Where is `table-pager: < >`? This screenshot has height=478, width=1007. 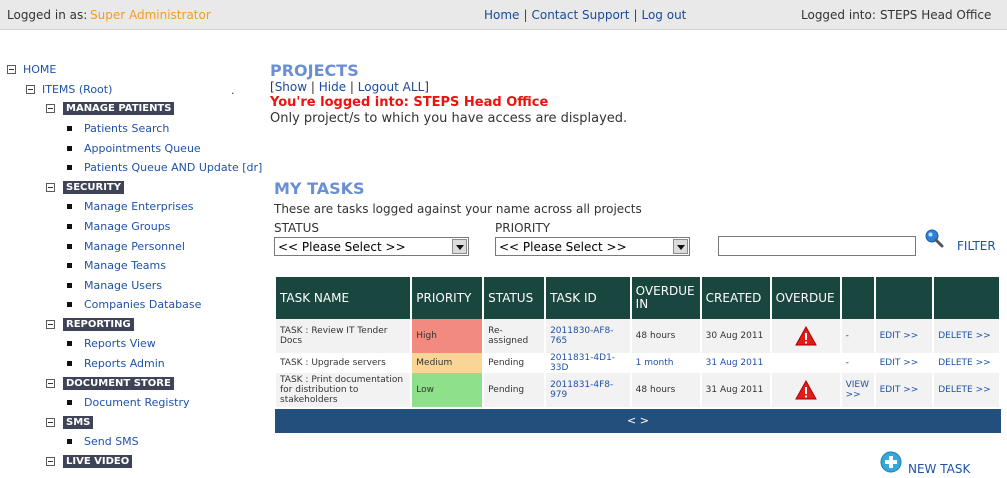
table-pager: < > is located at coordinates (638, 421).